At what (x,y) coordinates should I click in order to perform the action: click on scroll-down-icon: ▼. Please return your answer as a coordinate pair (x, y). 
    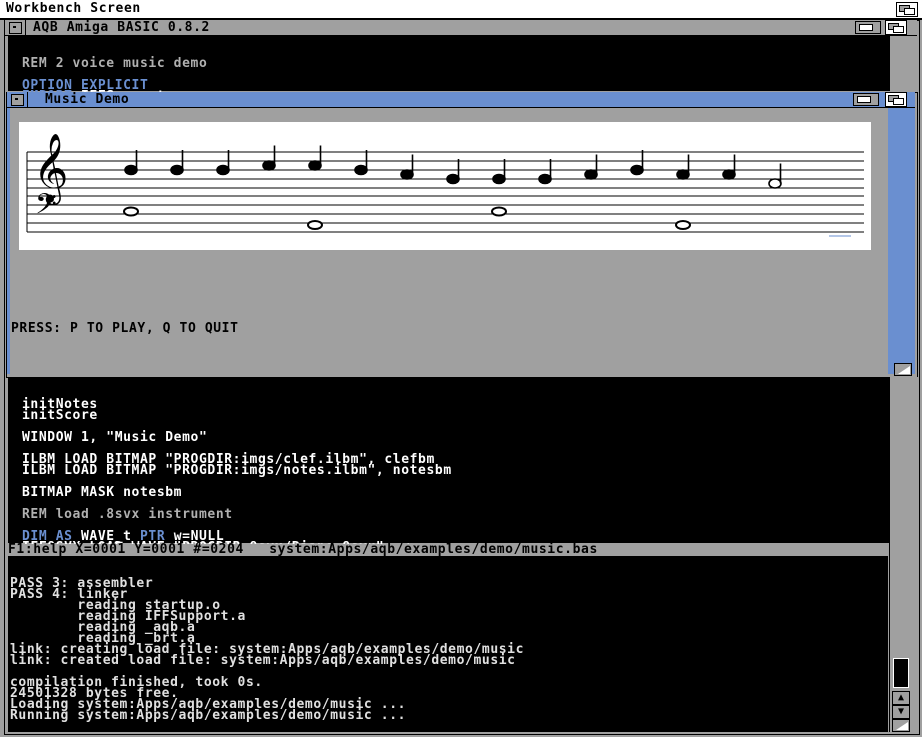
    Looking at the image, I should click on (901, 712).